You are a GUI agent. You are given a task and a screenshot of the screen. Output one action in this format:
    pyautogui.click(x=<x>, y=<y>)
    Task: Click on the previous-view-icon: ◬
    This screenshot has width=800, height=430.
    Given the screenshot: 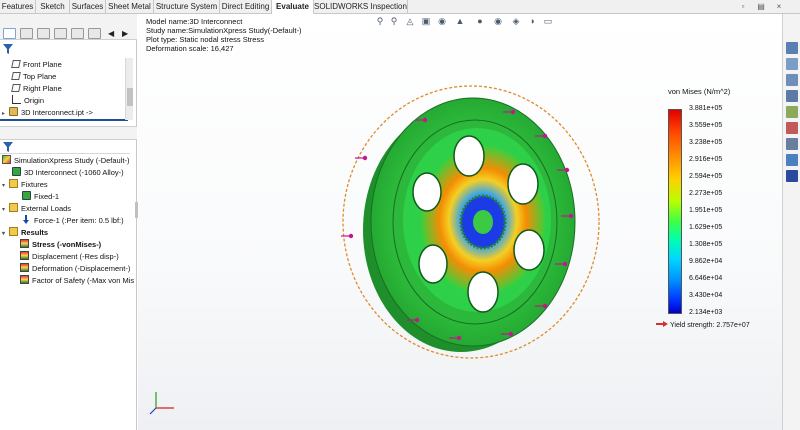 What is the action you would take?
    pyautogui.click(x=410, y=21)
    